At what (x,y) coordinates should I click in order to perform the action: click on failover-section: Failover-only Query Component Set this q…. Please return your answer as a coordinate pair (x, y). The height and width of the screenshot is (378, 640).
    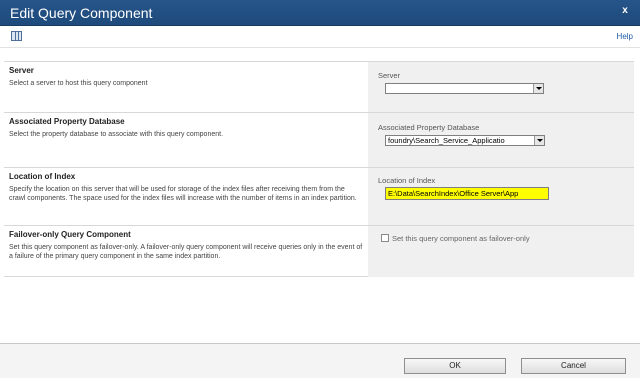
    Looking at the image, I should click on (319, 251).